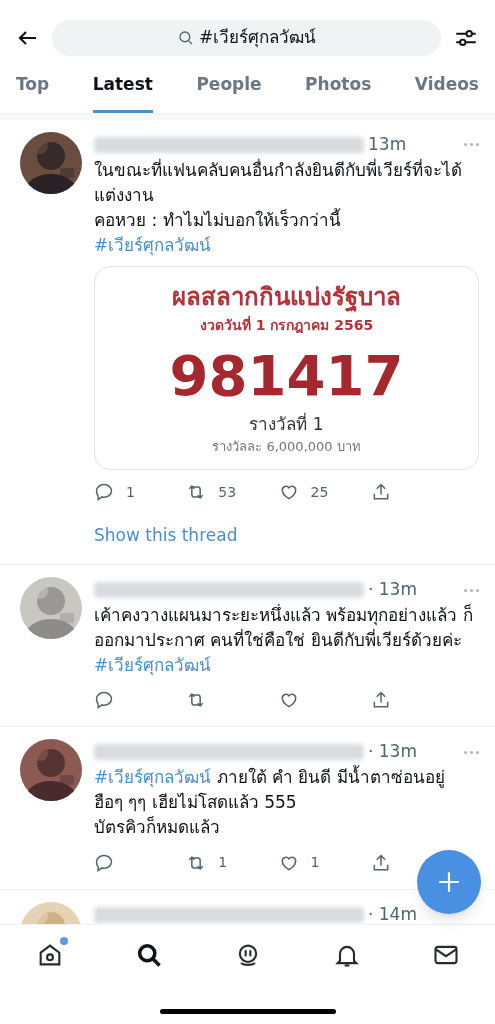 The height and width of the screenshot is (1024, 495). What do you see at coordinates (33, 88) in the screenshot?
I see `tab: Top` at bounding box center [33, 88].